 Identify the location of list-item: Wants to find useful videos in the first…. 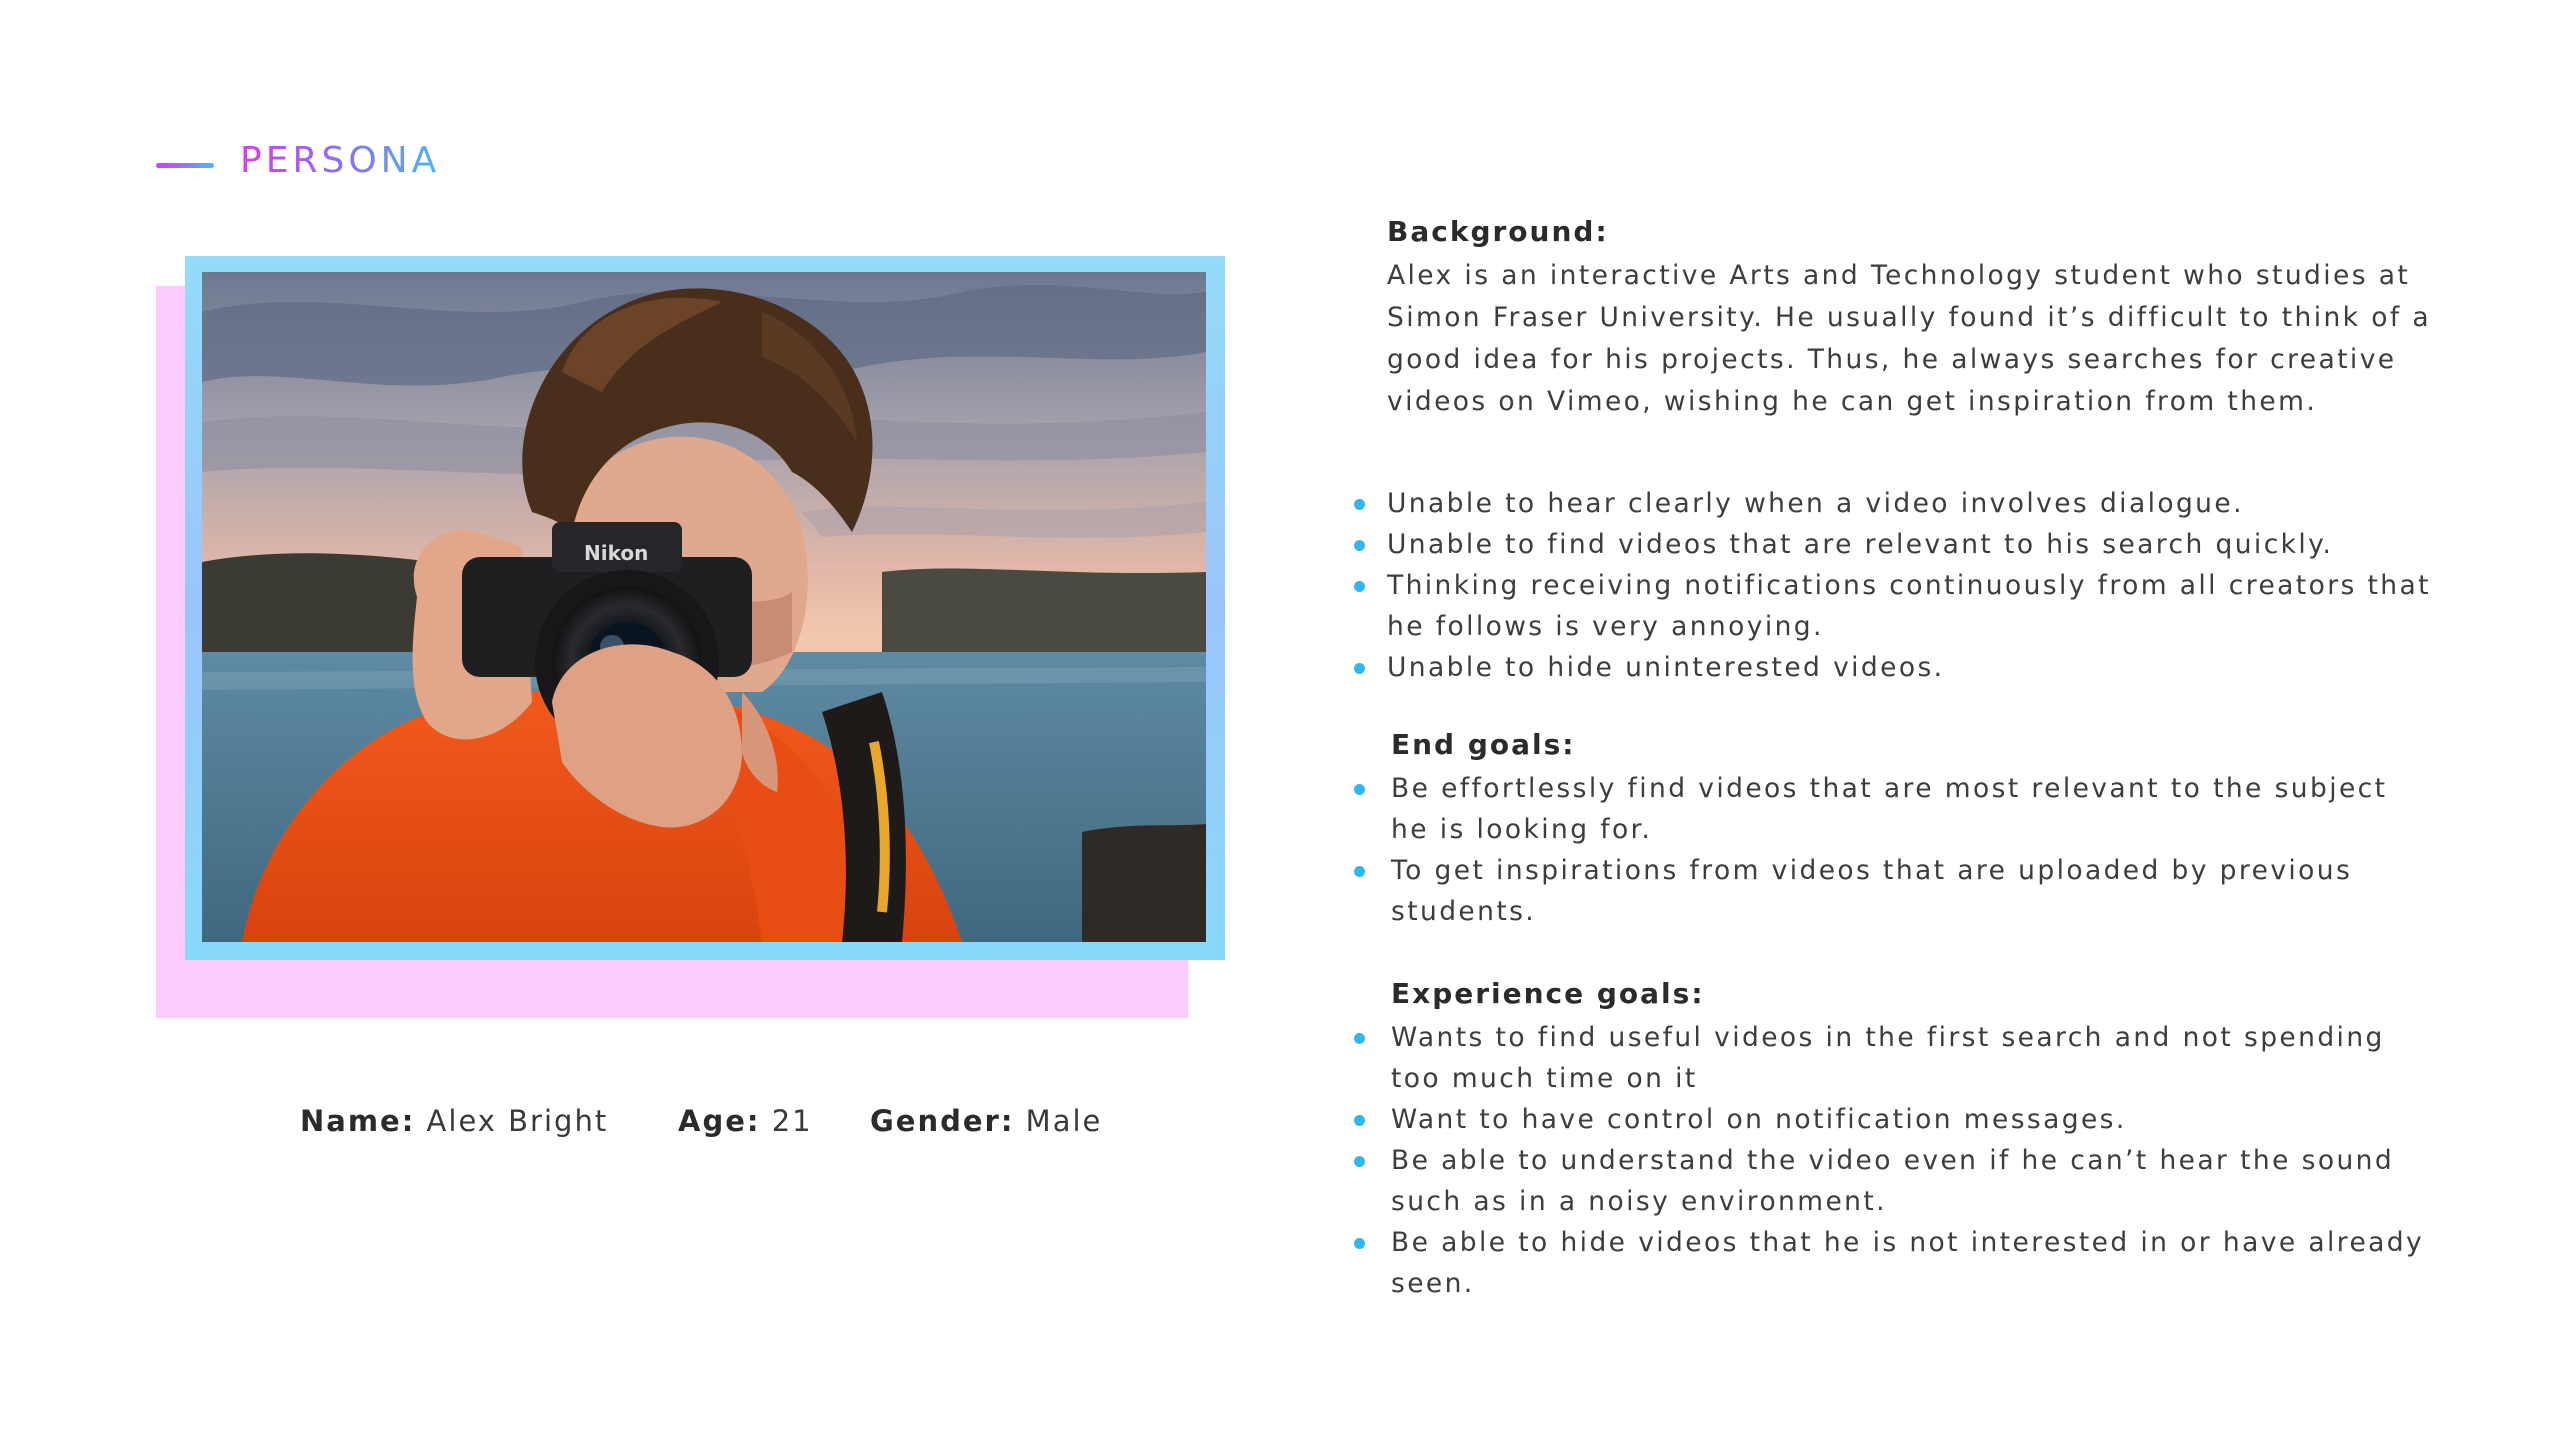
(1889, 1058).